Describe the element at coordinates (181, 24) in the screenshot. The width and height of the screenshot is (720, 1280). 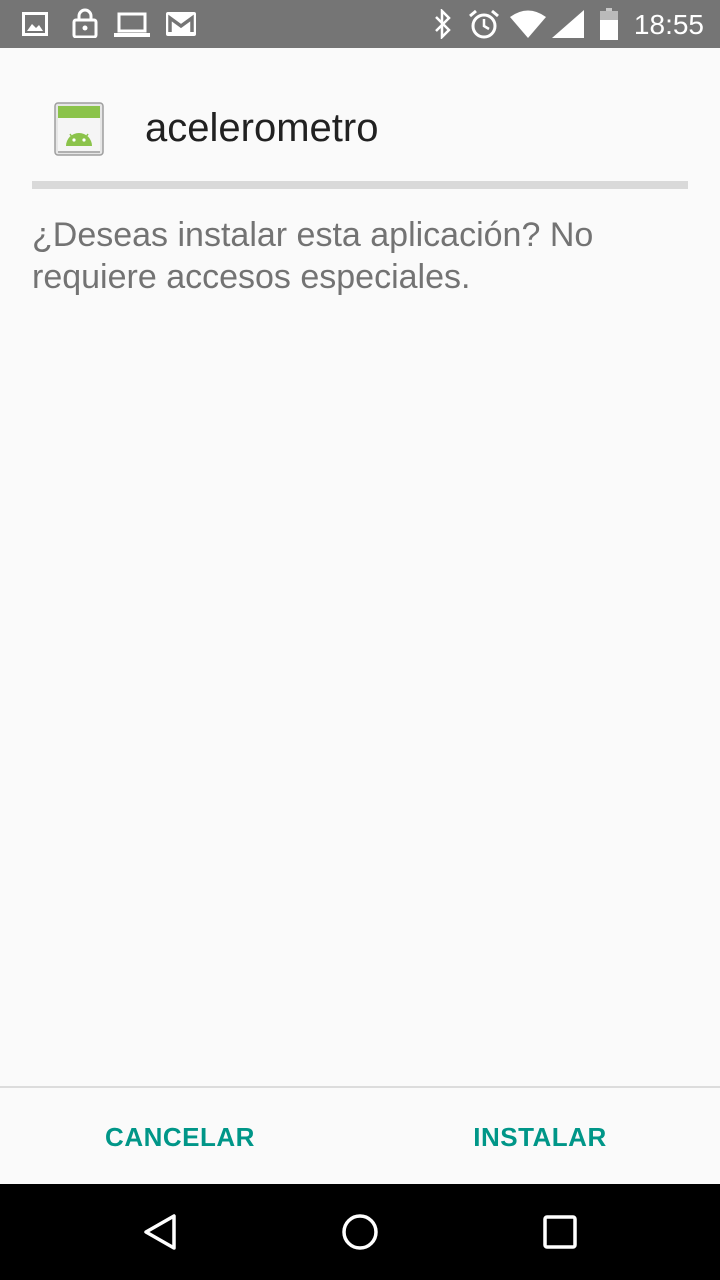
I see `gmail-icon` at that location.